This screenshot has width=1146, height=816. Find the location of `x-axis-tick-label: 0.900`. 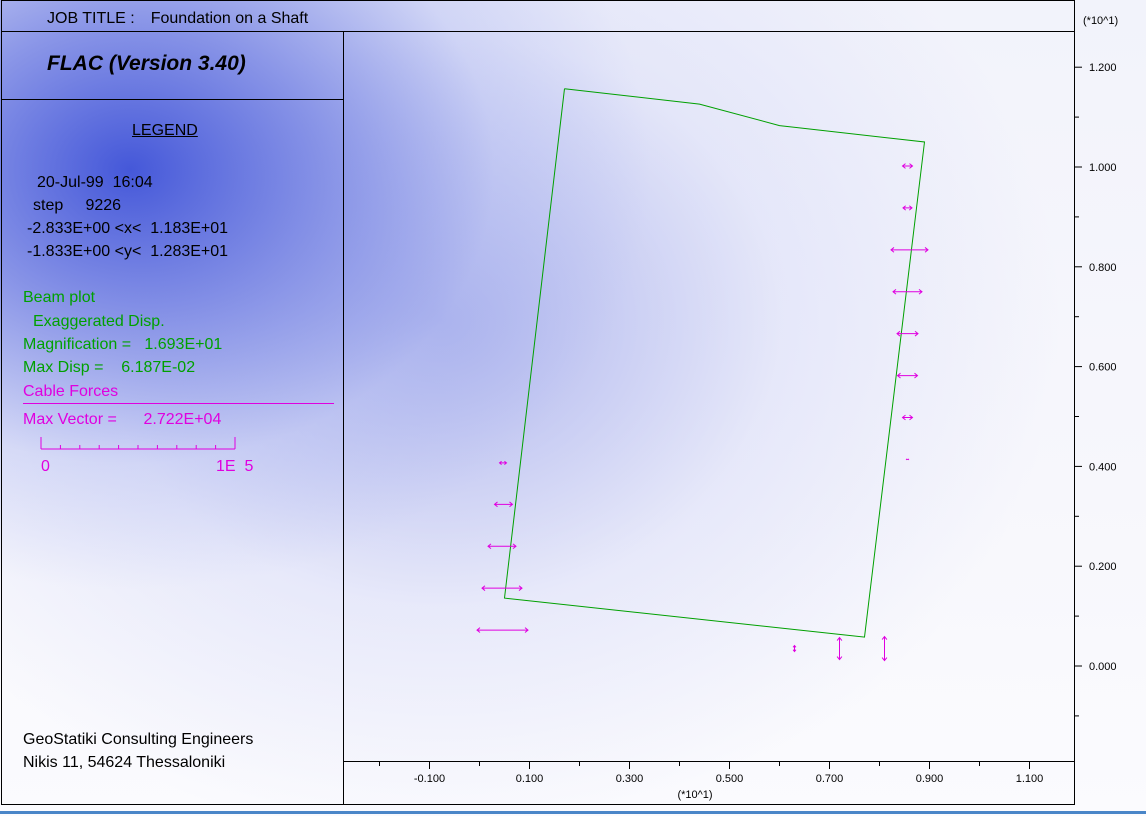

x-axis-tick-label: 0.900 is located at coordinates (930, 779).